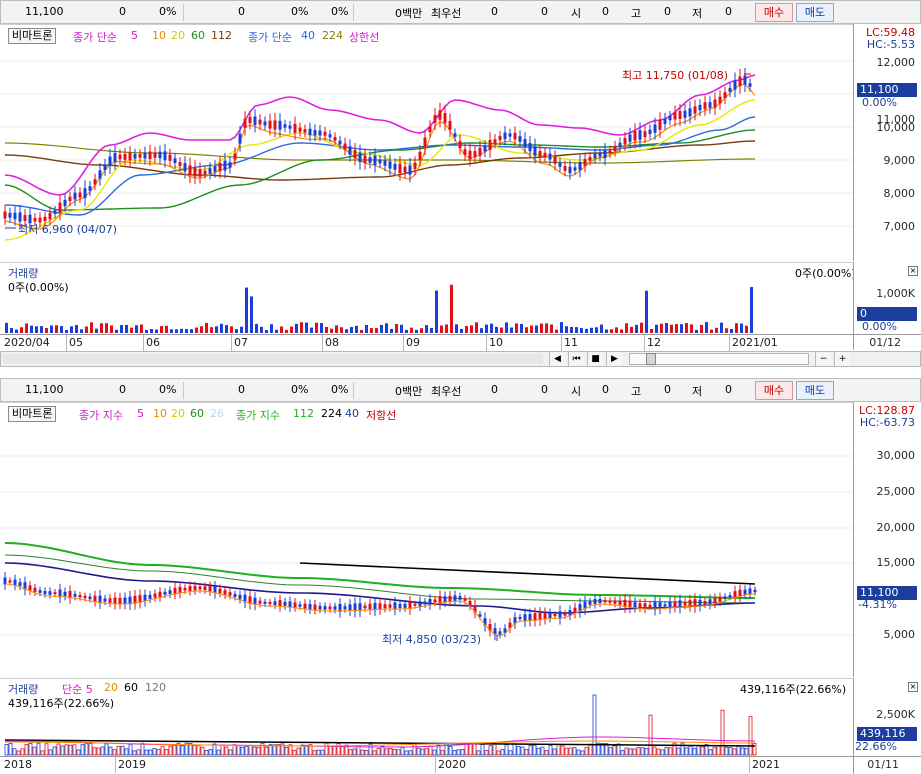  Describe the element at coordinates (576, 359) in the screenshot. I see `scroll-first-button: ⏮` at that location.